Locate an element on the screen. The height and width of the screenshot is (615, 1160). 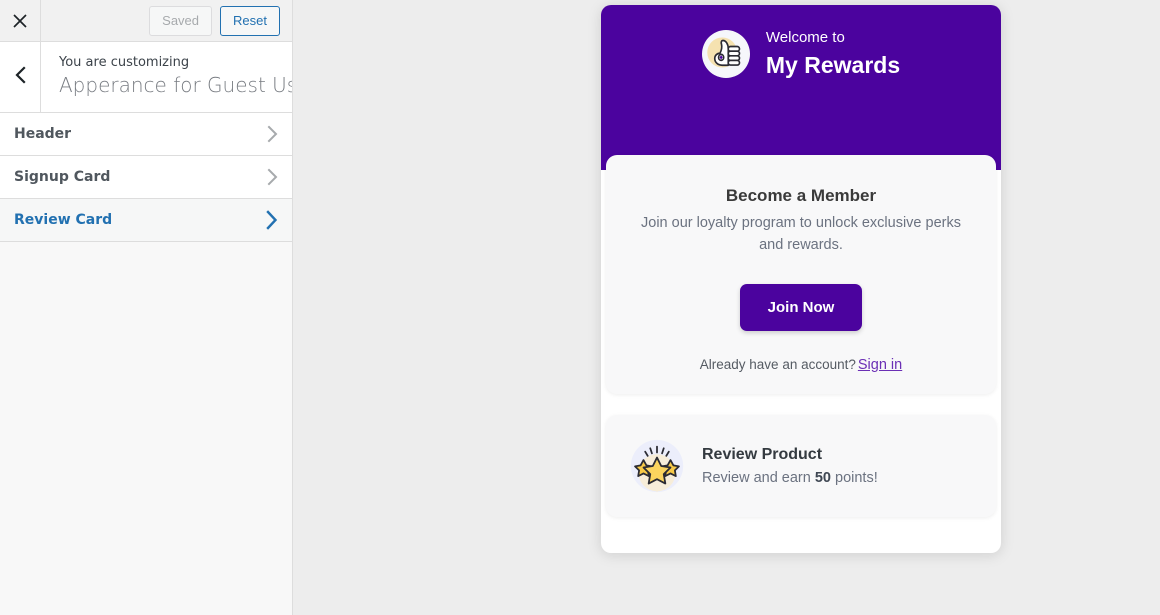
widget-header: Welcome to My Rewards is located at coordinates (801, 87).